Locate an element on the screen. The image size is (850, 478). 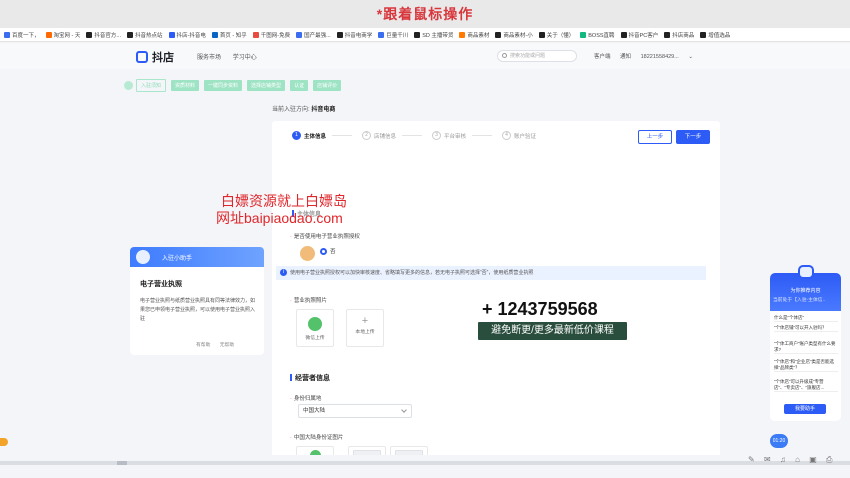
bookmark-item: 抖音PC客户 is located at coordinates (639, 35).